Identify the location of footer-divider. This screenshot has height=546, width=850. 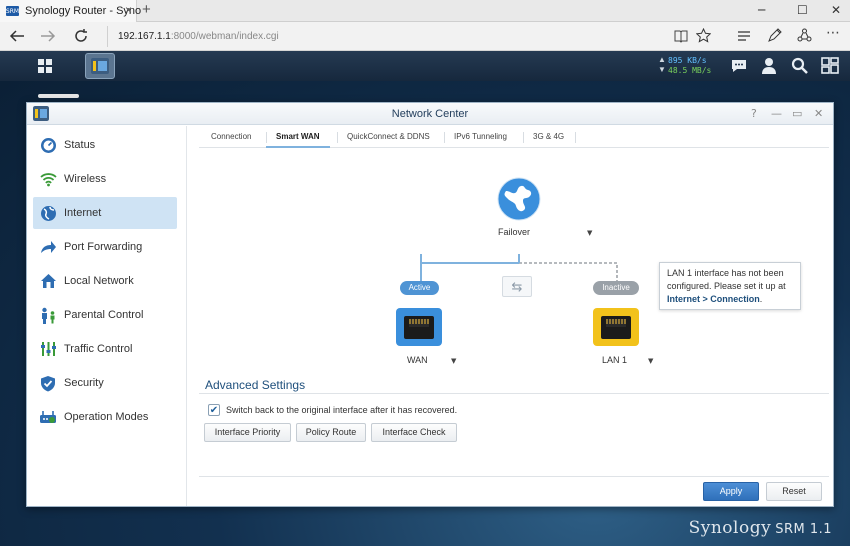
(514, 476).